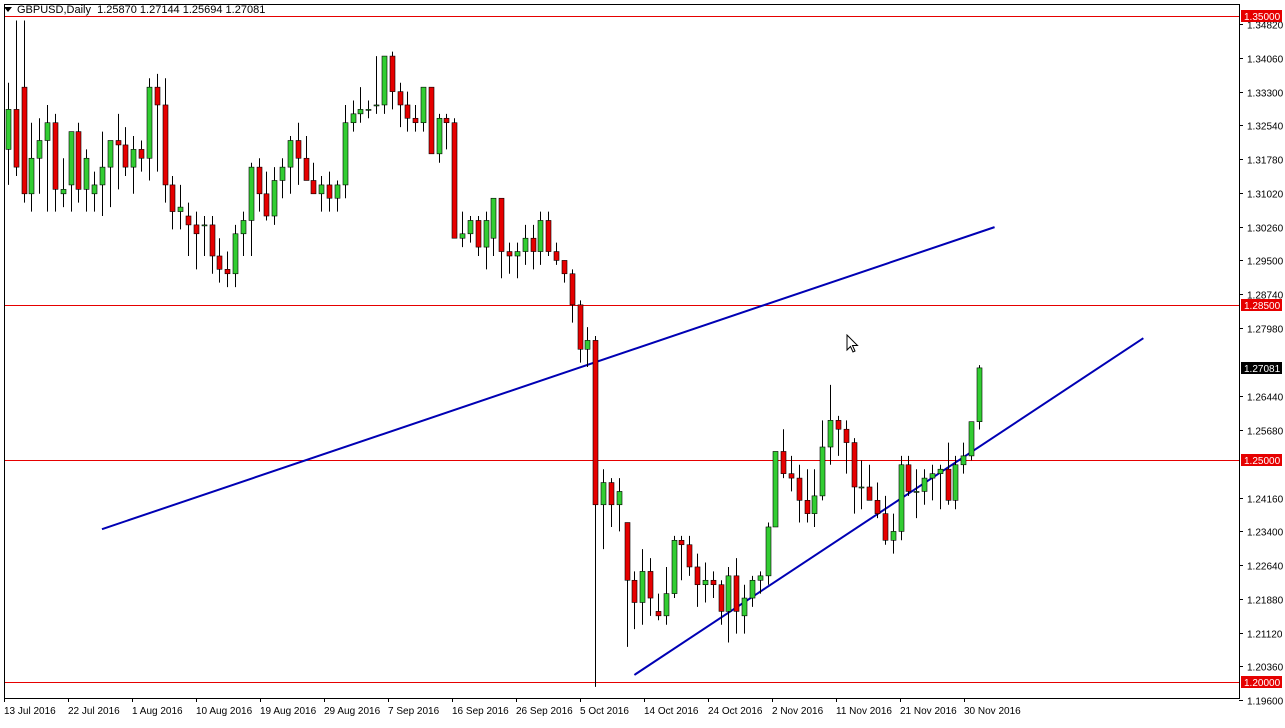 This screenshot has width=1285, height=728. What do you see at coordinates (1265, 601) in the screenshot?
I see `y-tick-label: 1.21880` at bounding box center [1265, 601].